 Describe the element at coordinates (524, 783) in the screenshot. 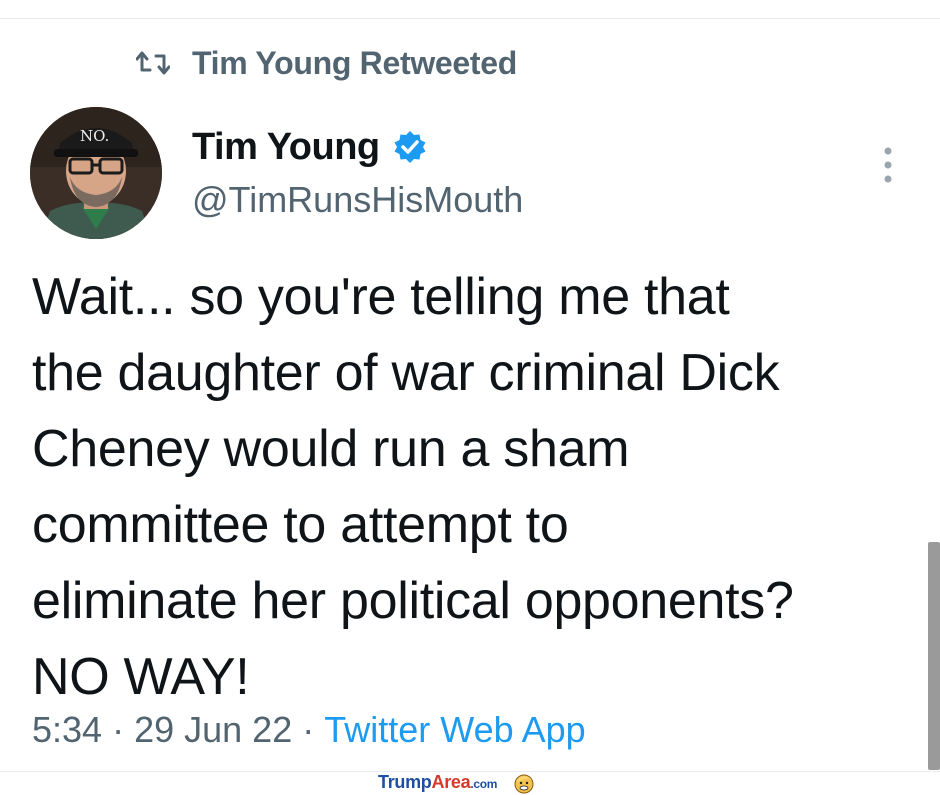

I see `trump-face-logo` at that location.